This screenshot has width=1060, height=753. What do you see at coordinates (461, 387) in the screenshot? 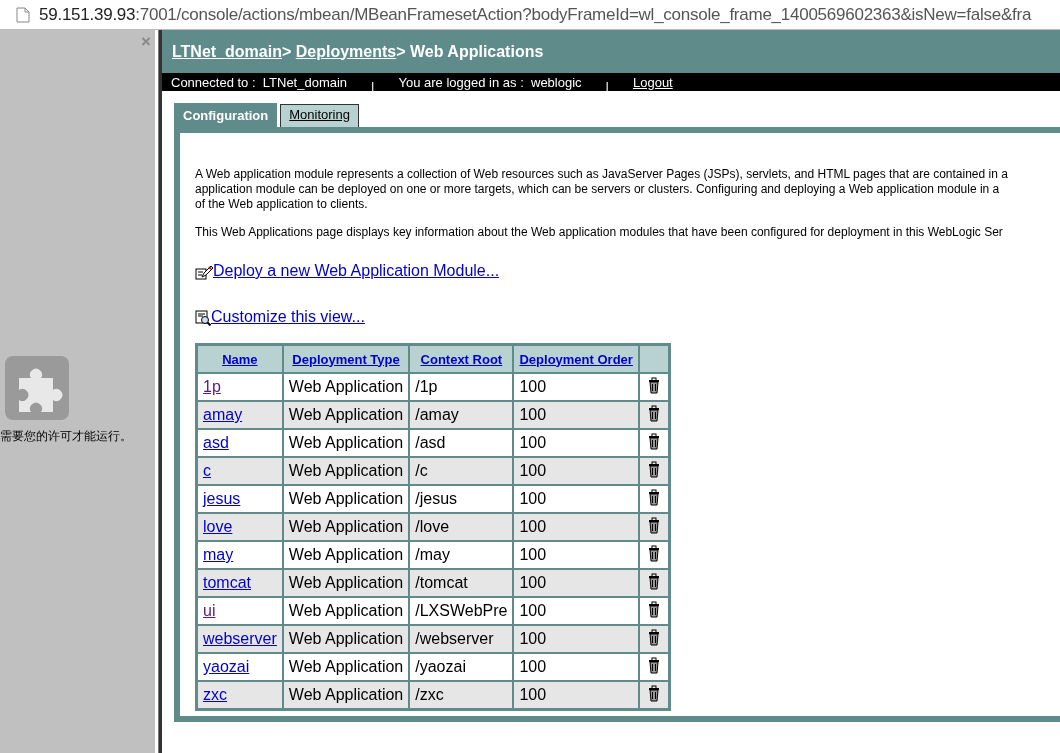
I see `table-cell: /1p` at bounding box center [461, 387].